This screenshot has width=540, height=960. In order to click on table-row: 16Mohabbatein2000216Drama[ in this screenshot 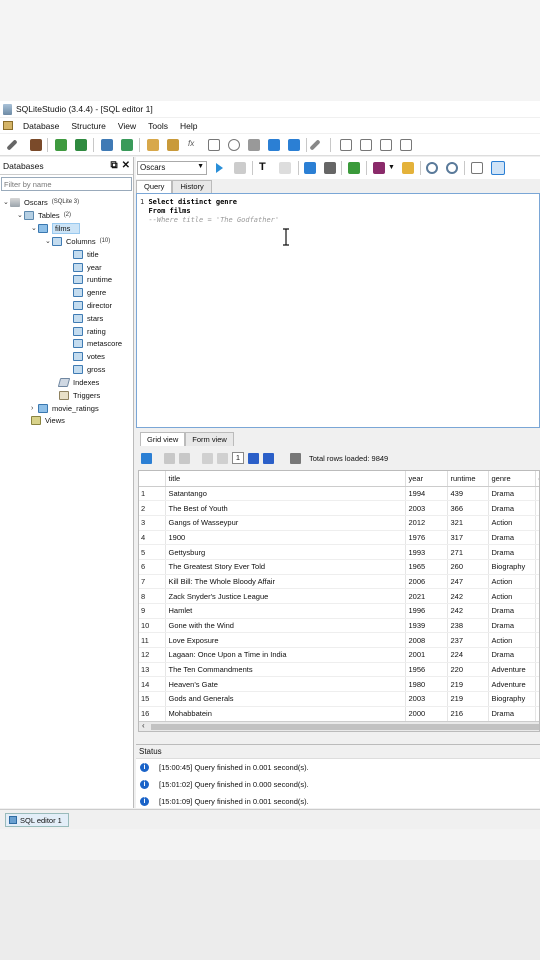, I will do `click(339, 714)`.